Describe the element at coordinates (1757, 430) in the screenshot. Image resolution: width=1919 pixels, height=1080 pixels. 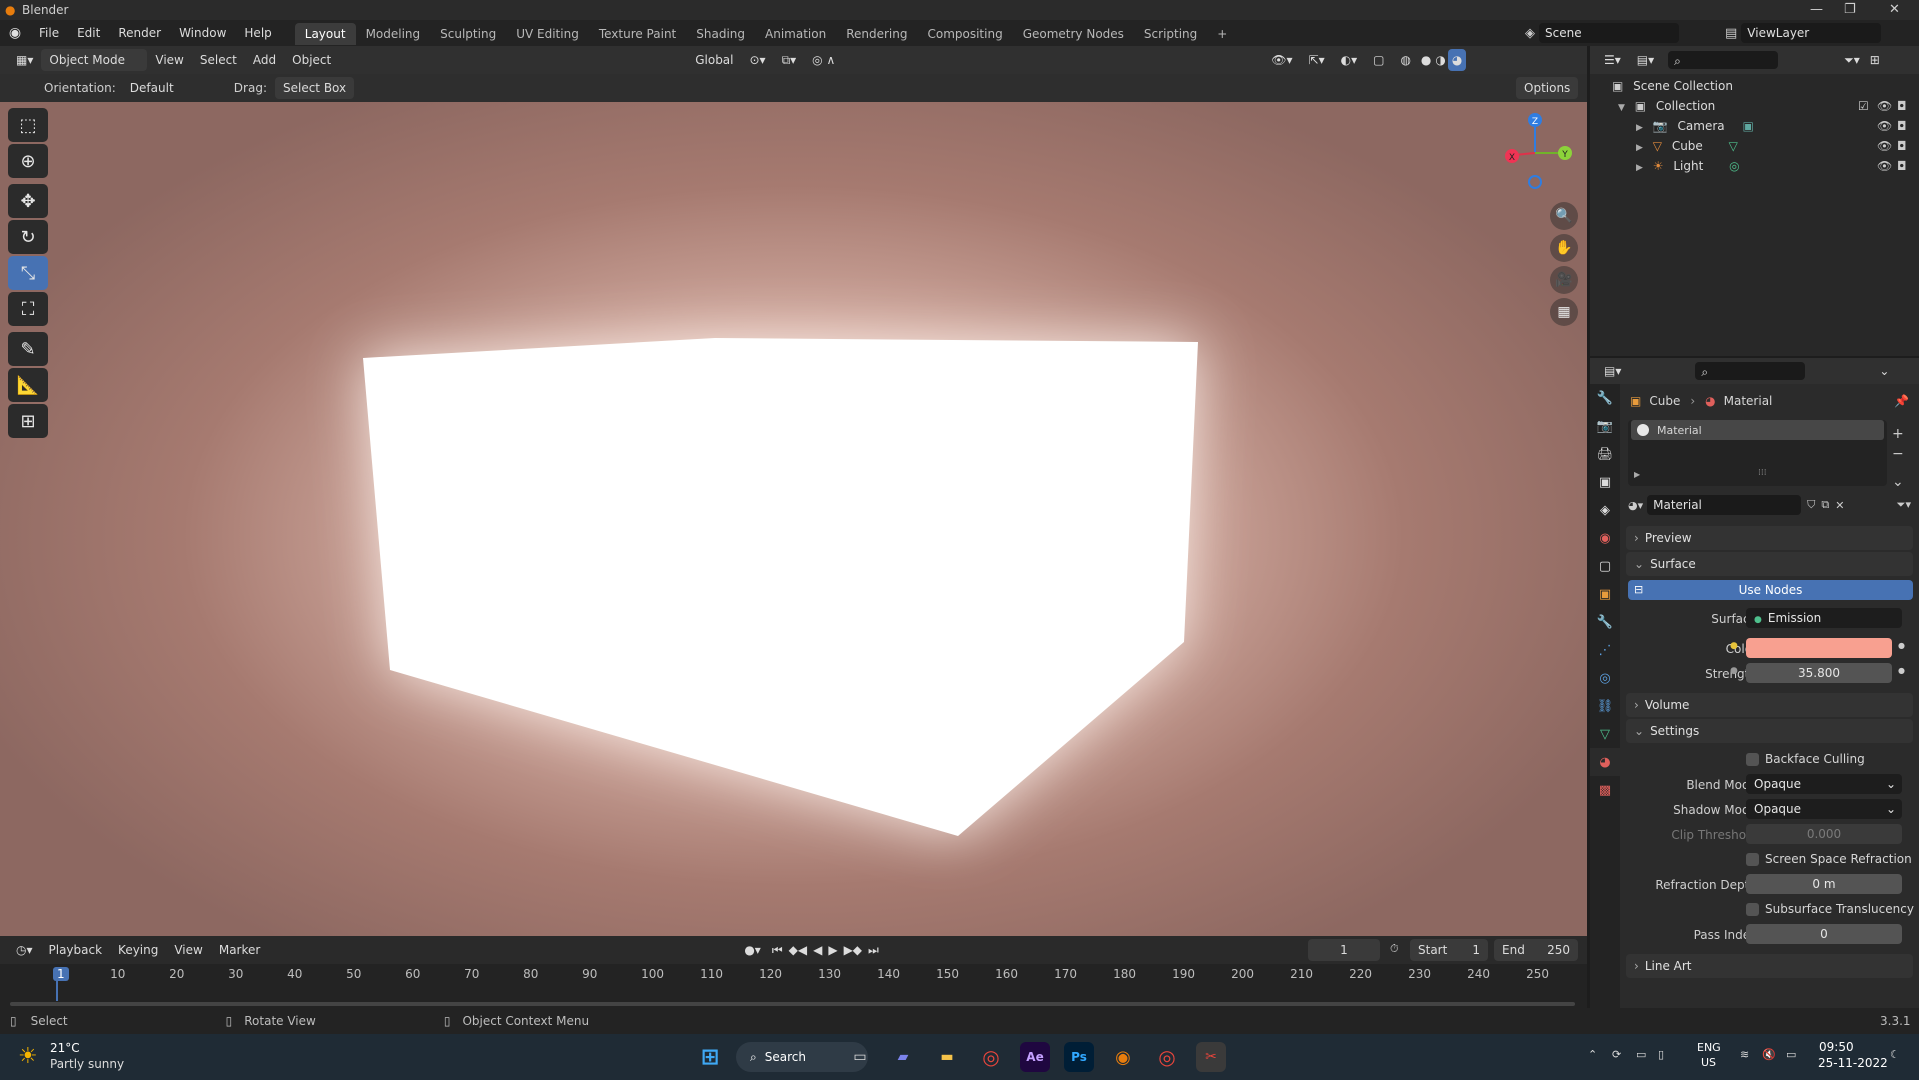
I see `material-slot-row: Material` at that location.